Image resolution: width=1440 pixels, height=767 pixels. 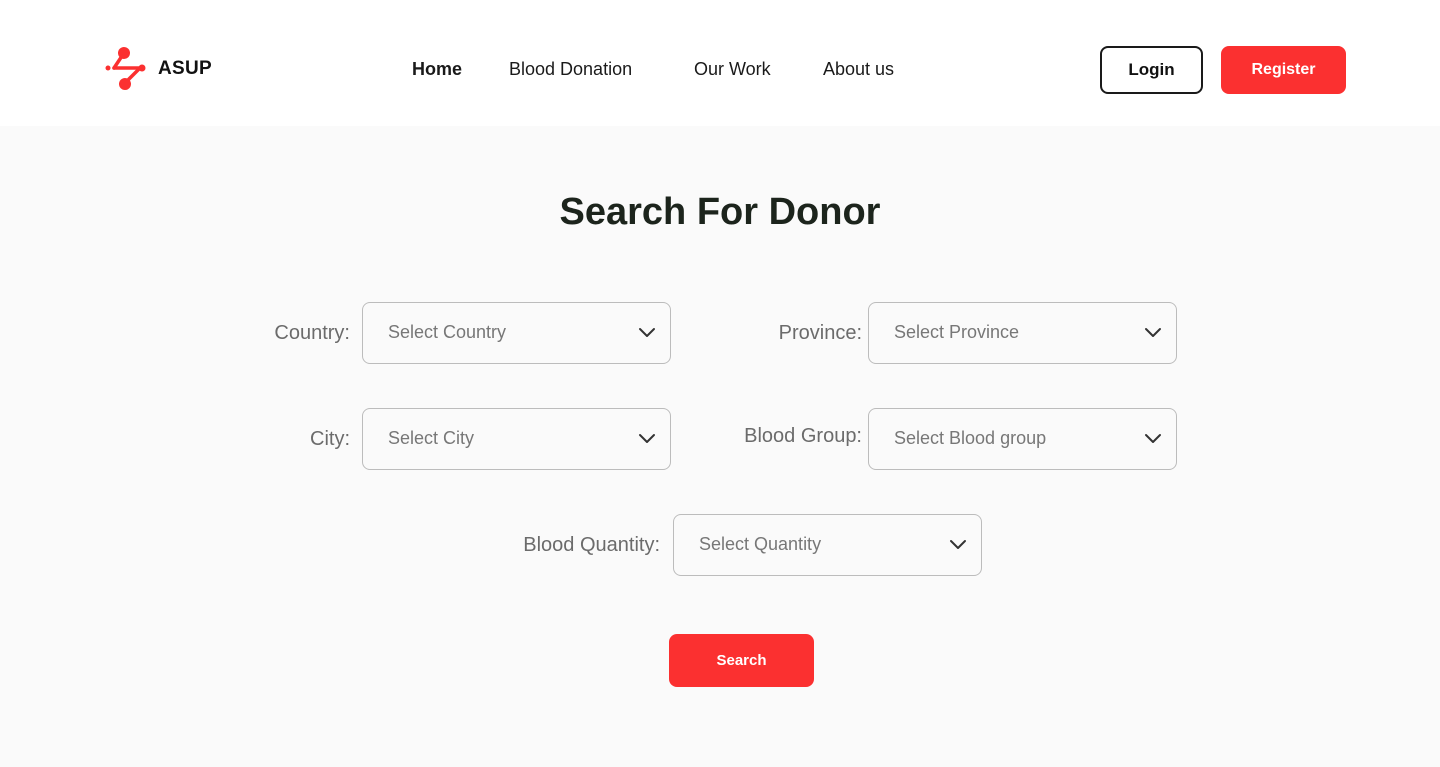 What do you see at coordinates (760, 544) in the screenshot?
I see `blood-quantity-select-value: Select Quantity` at bounding box center [760, 544].